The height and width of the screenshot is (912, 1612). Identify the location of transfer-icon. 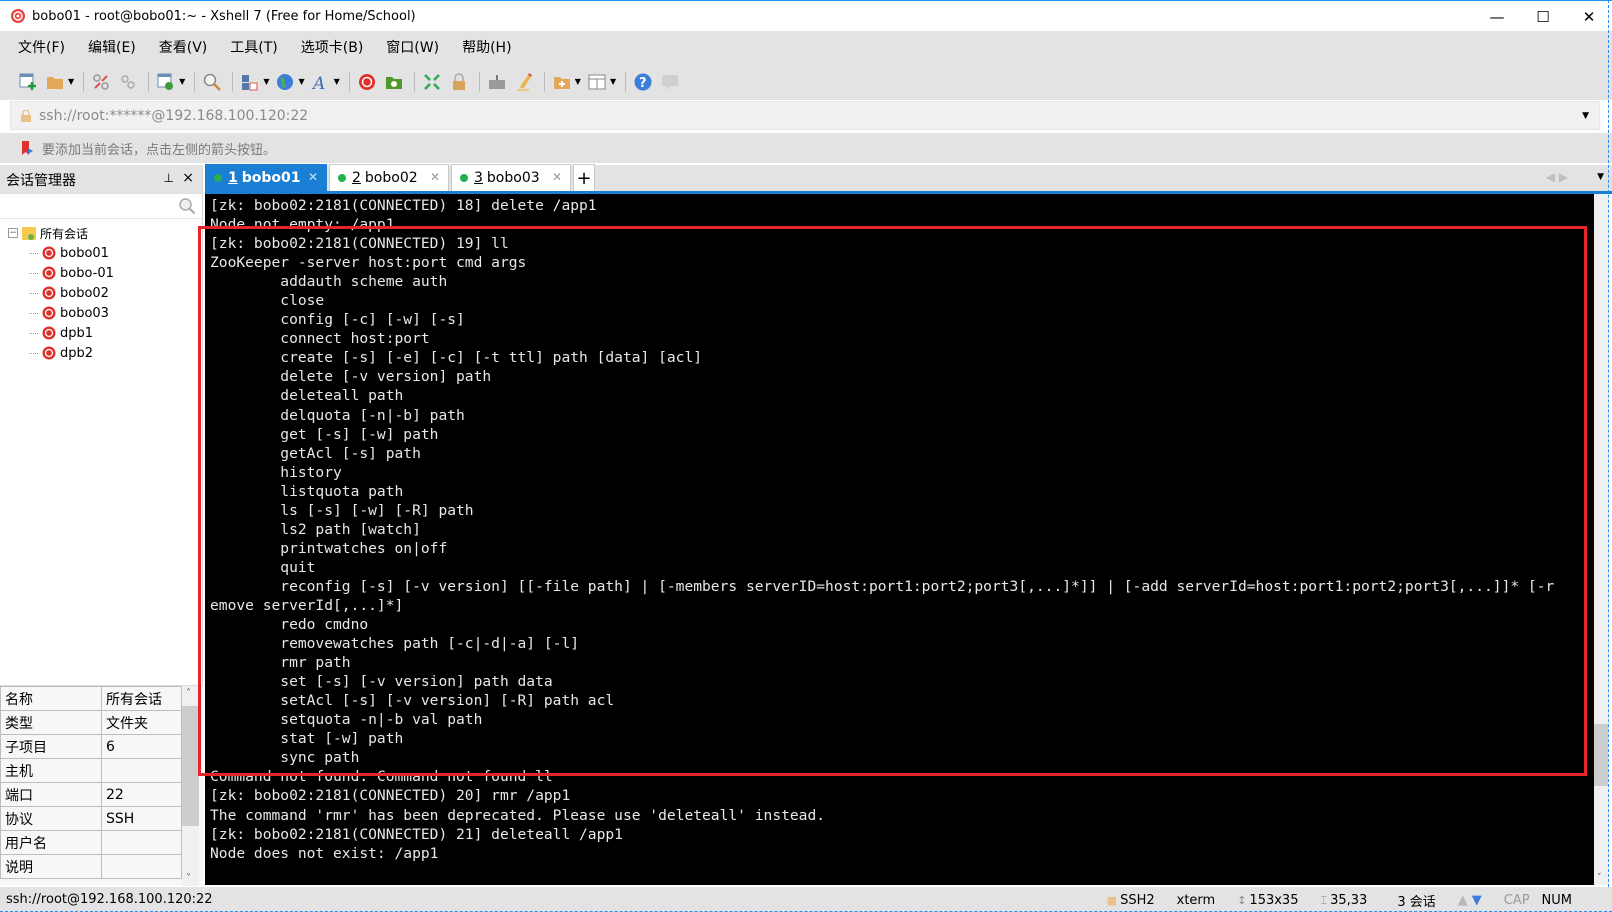
(250, 82).